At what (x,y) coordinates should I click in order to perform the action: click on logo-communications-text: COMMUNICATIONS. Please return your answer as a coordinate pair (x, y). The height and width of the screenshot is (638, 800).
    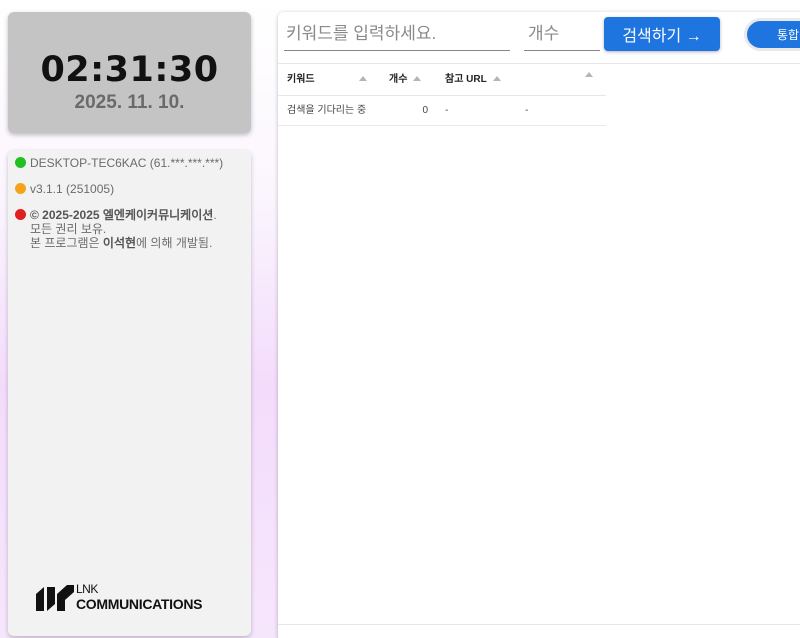
    Looking at the image, I should click on (139, 604).